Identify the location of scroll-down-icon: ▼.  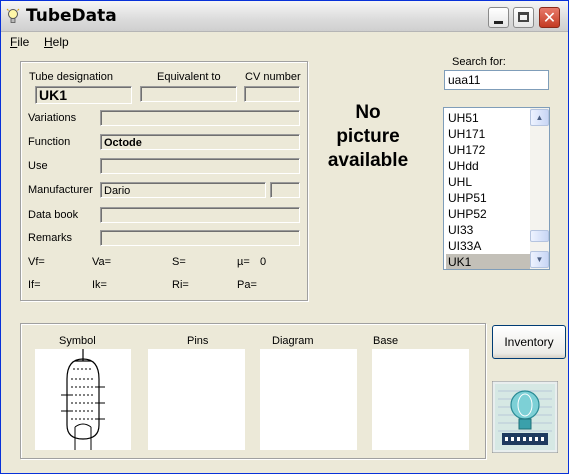
(539, 259).